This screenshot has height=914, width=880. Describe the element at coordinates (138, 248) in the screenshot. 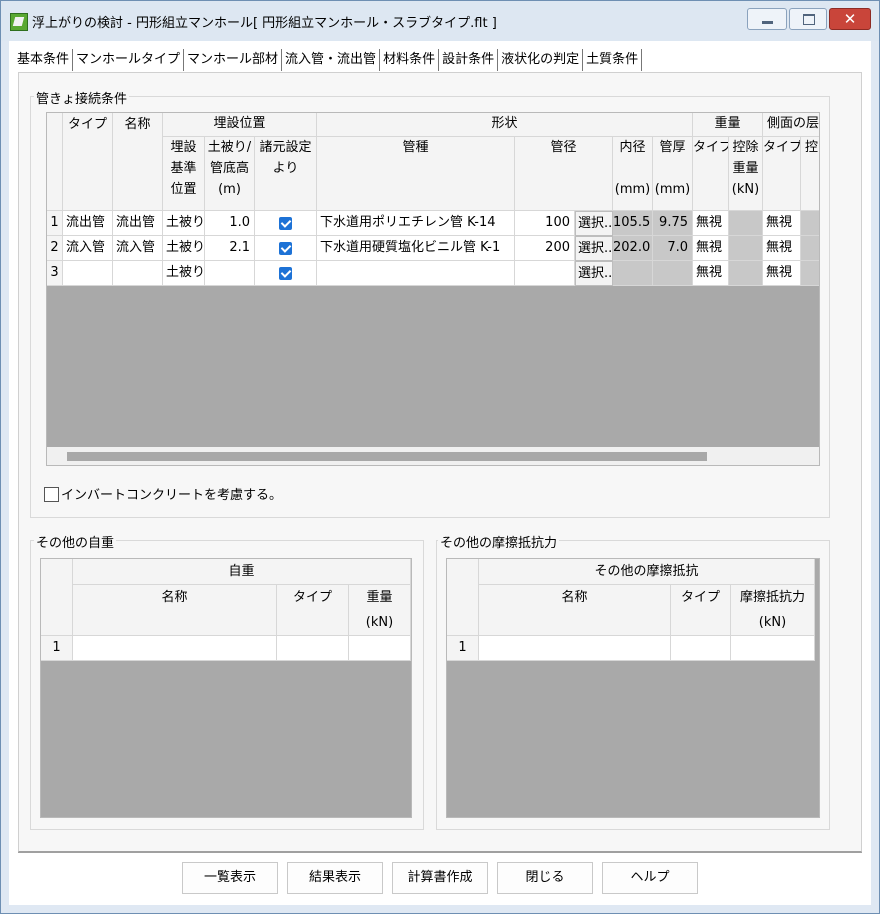

I see `cell-name: 流入管` at that location.